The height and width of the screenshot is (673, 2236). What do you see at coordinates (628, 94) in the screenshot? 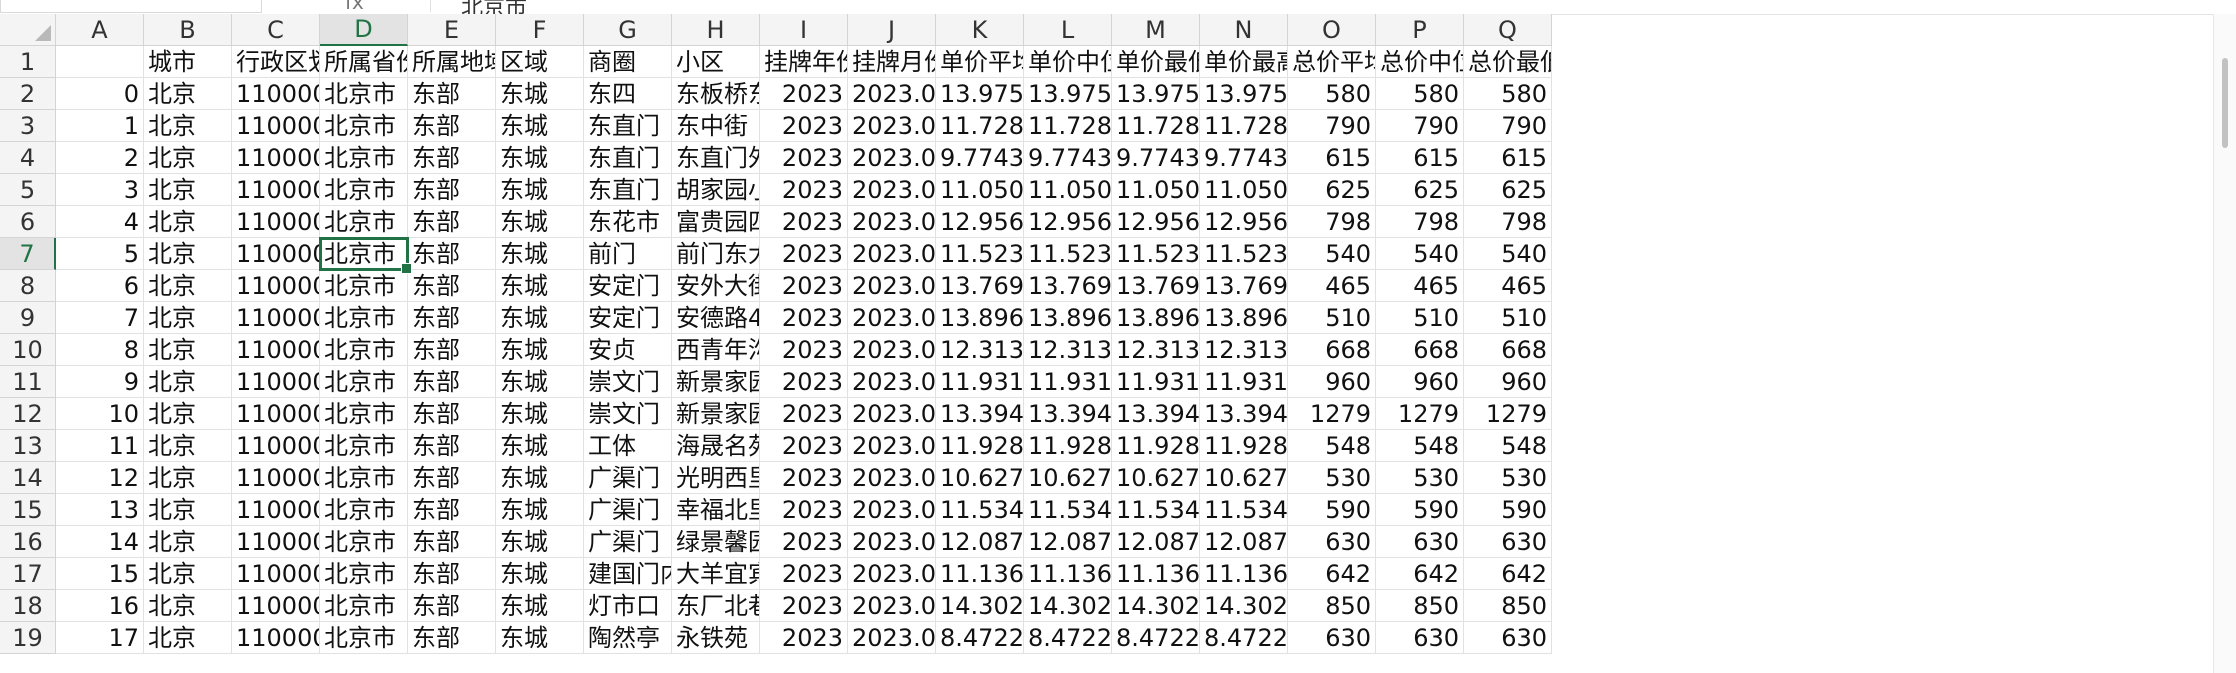
I see `cell-g2: 东四` at bounding box center [628, 94].